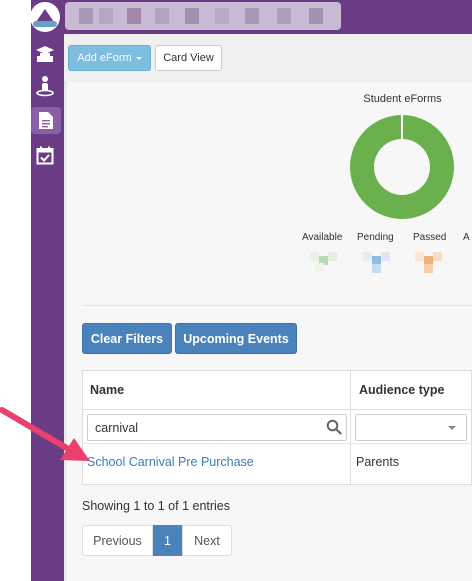 The width and height of the screenshot is (472, 581). I want to click on next-page-button: Next, so click(207, 540).